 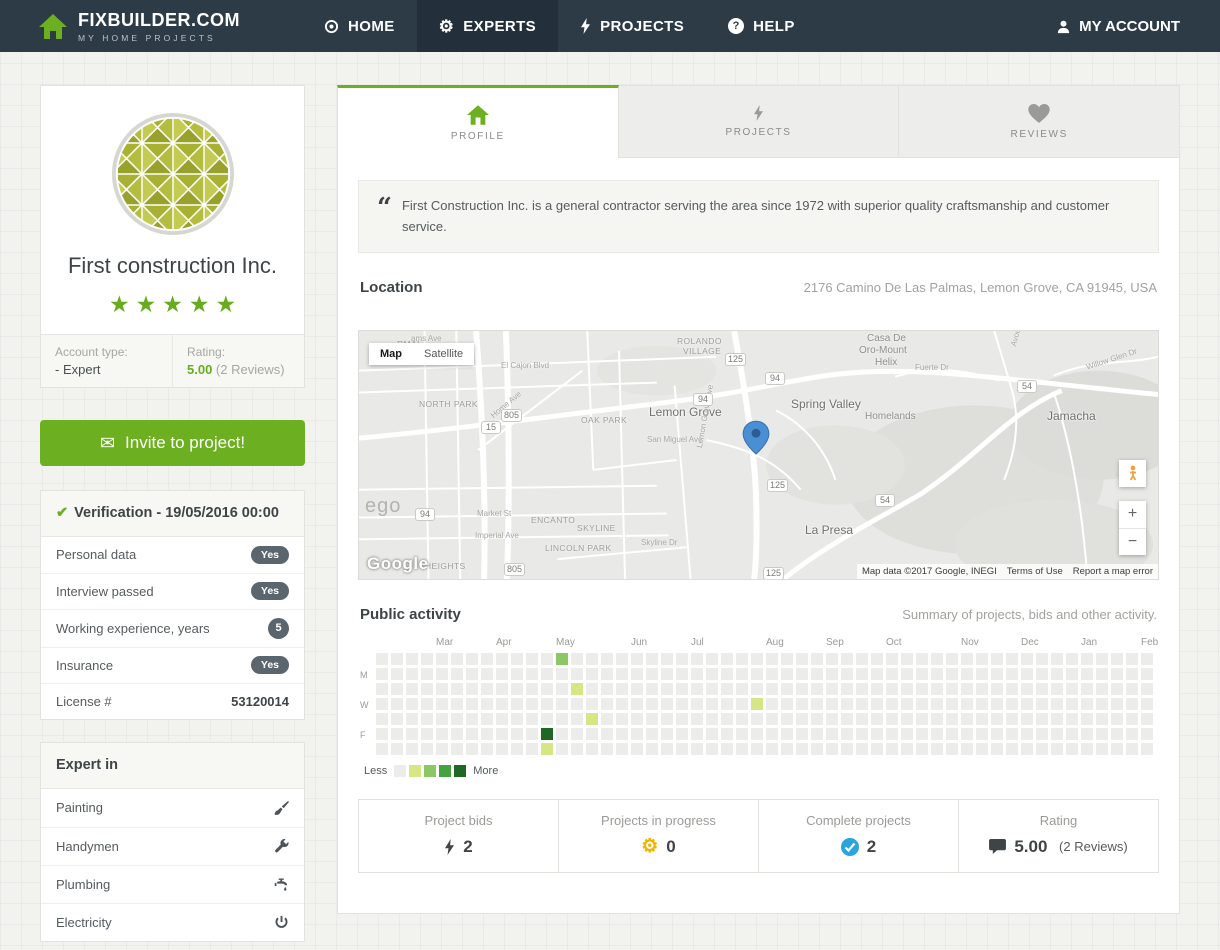 I want to click on zoom-in-button: +, so click(x=1132, y=514).